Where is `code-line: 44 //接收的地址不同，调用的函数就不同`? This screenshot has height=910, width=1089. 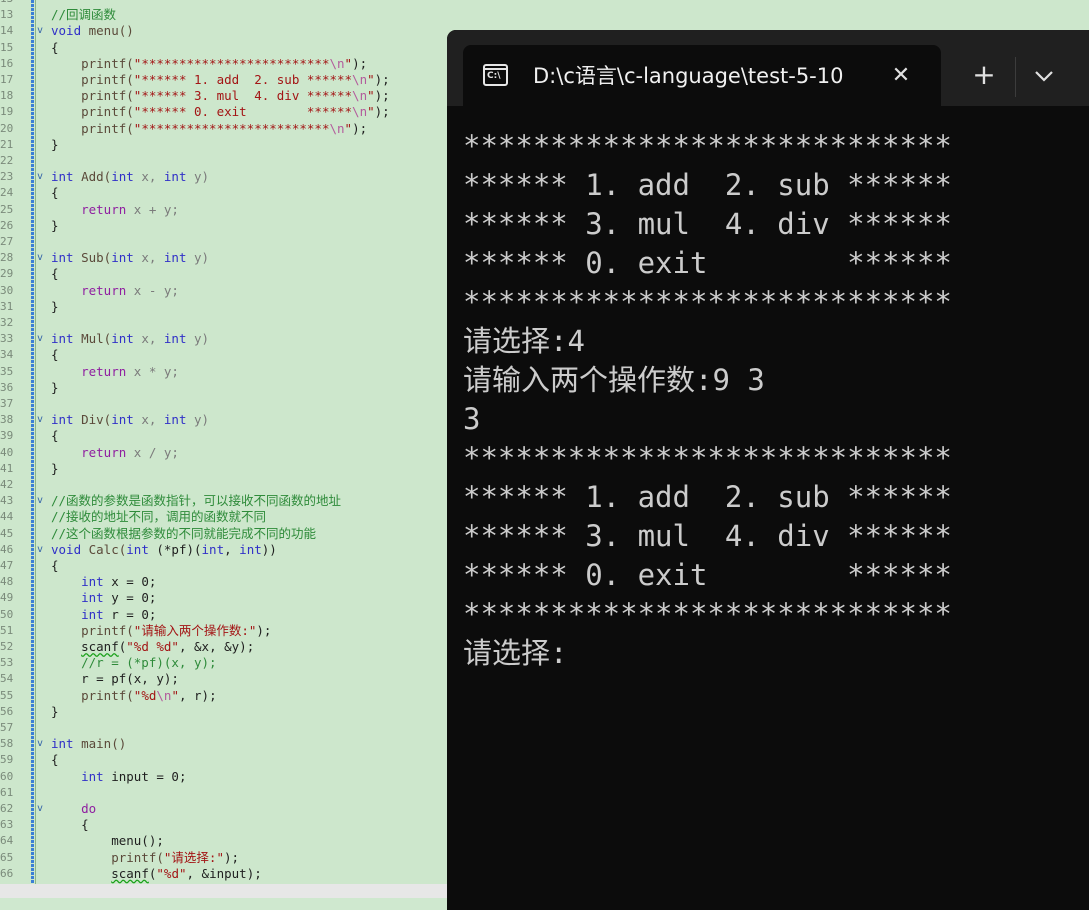
code-line: 44 //接收的地址不同，调用的函数就不同 is located at coordinates (225, 517).